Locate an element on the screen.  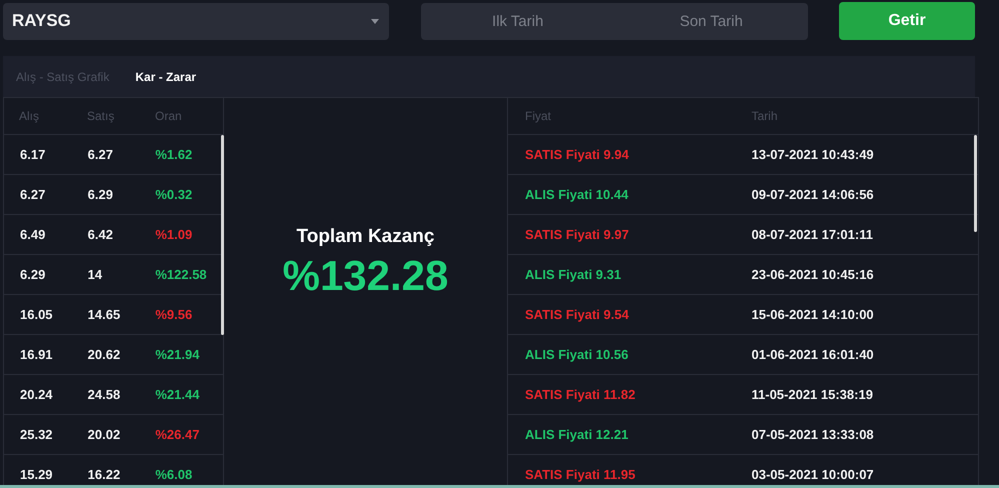
table-cell-text: 24.58 is located at coordinates (105, 394).